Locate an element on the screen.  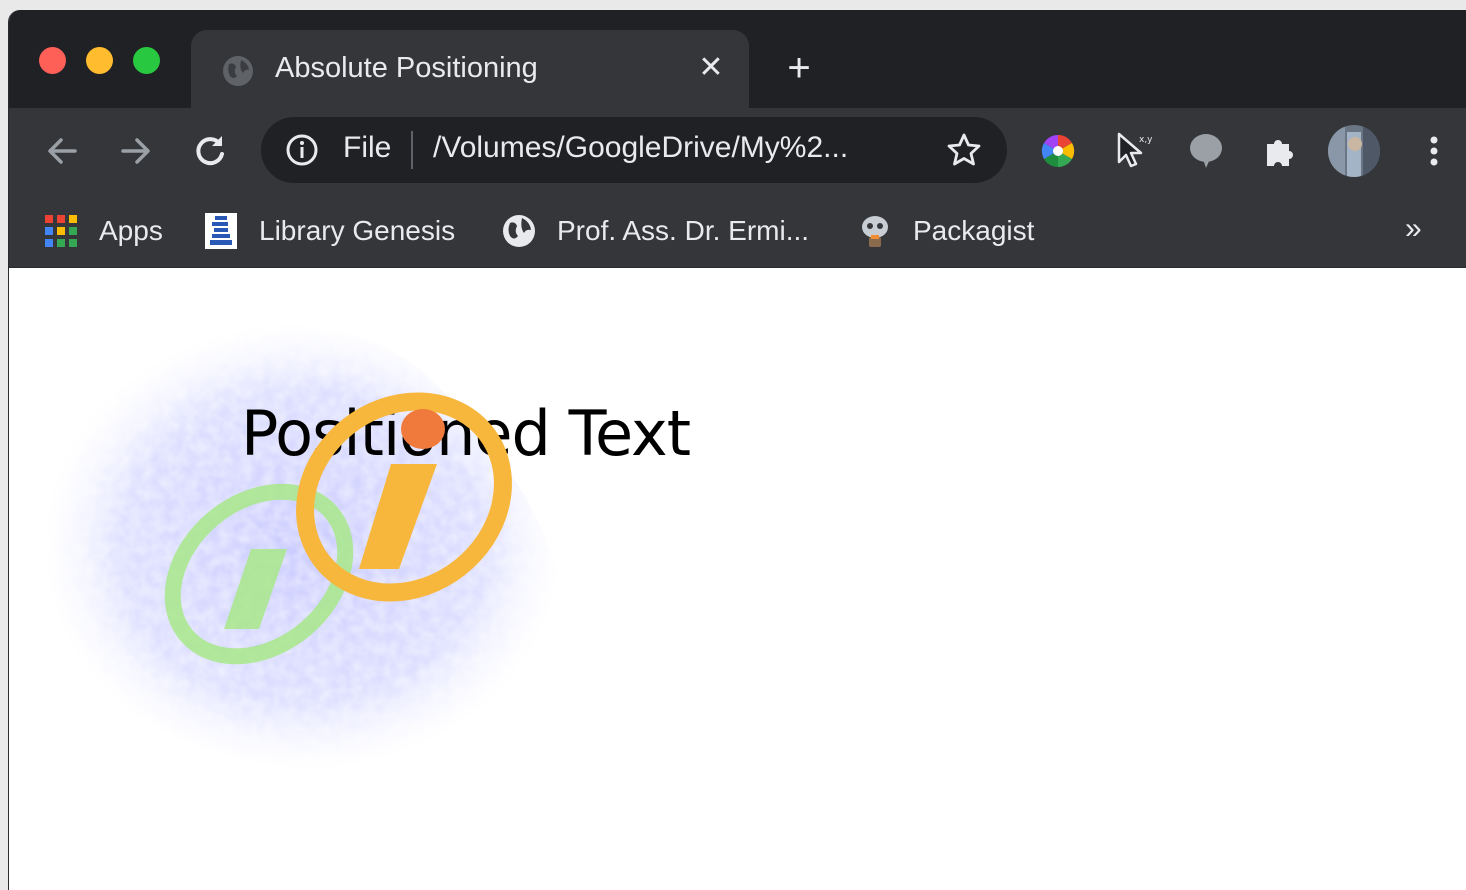
tab-absolute-positioning: Absolute Positioning ✕ is located at coordinates (470, 69).